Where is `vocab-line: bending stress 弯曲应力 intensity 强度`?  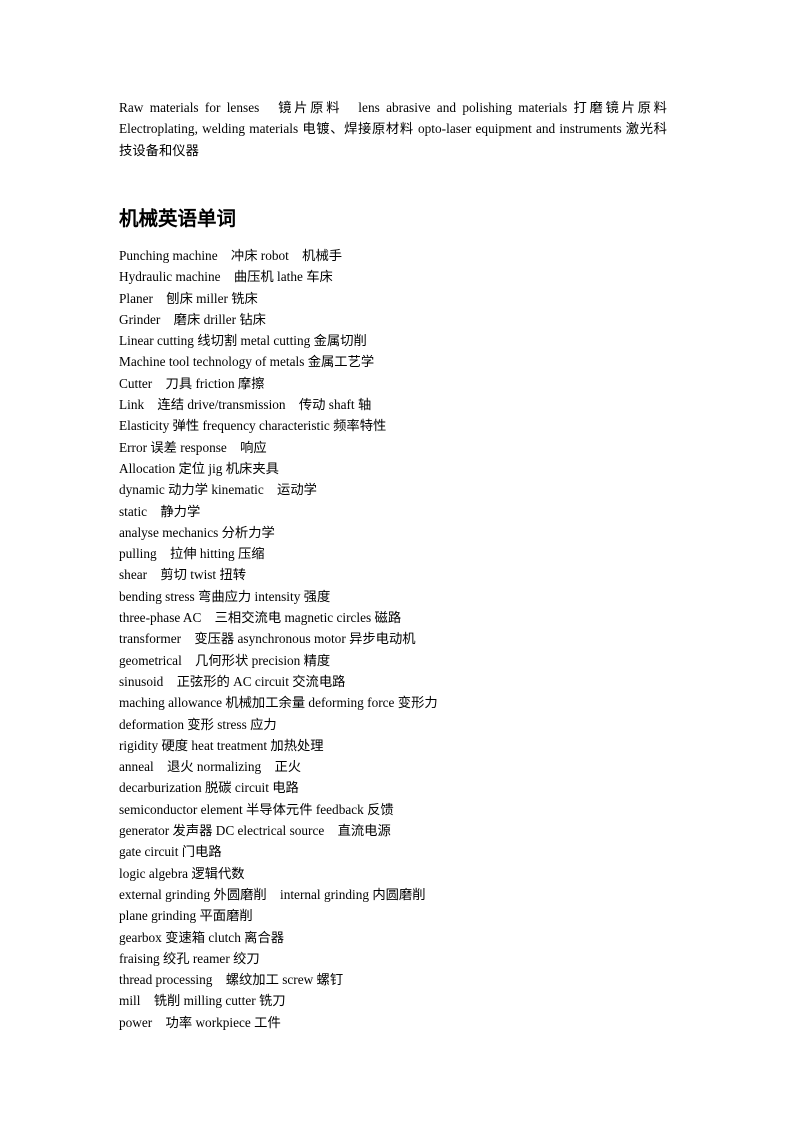
vocab-line: bending stress 弯曲应力 intensity 强度 is located at coordinates (225, 596).